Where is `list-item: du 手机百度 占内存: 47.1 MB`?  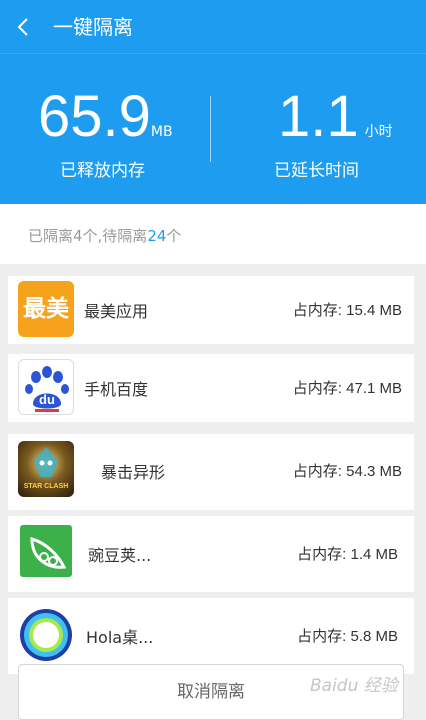
list-item: du 手机百度 占内存: 47.1 MB is located at coordinates (211, 388).